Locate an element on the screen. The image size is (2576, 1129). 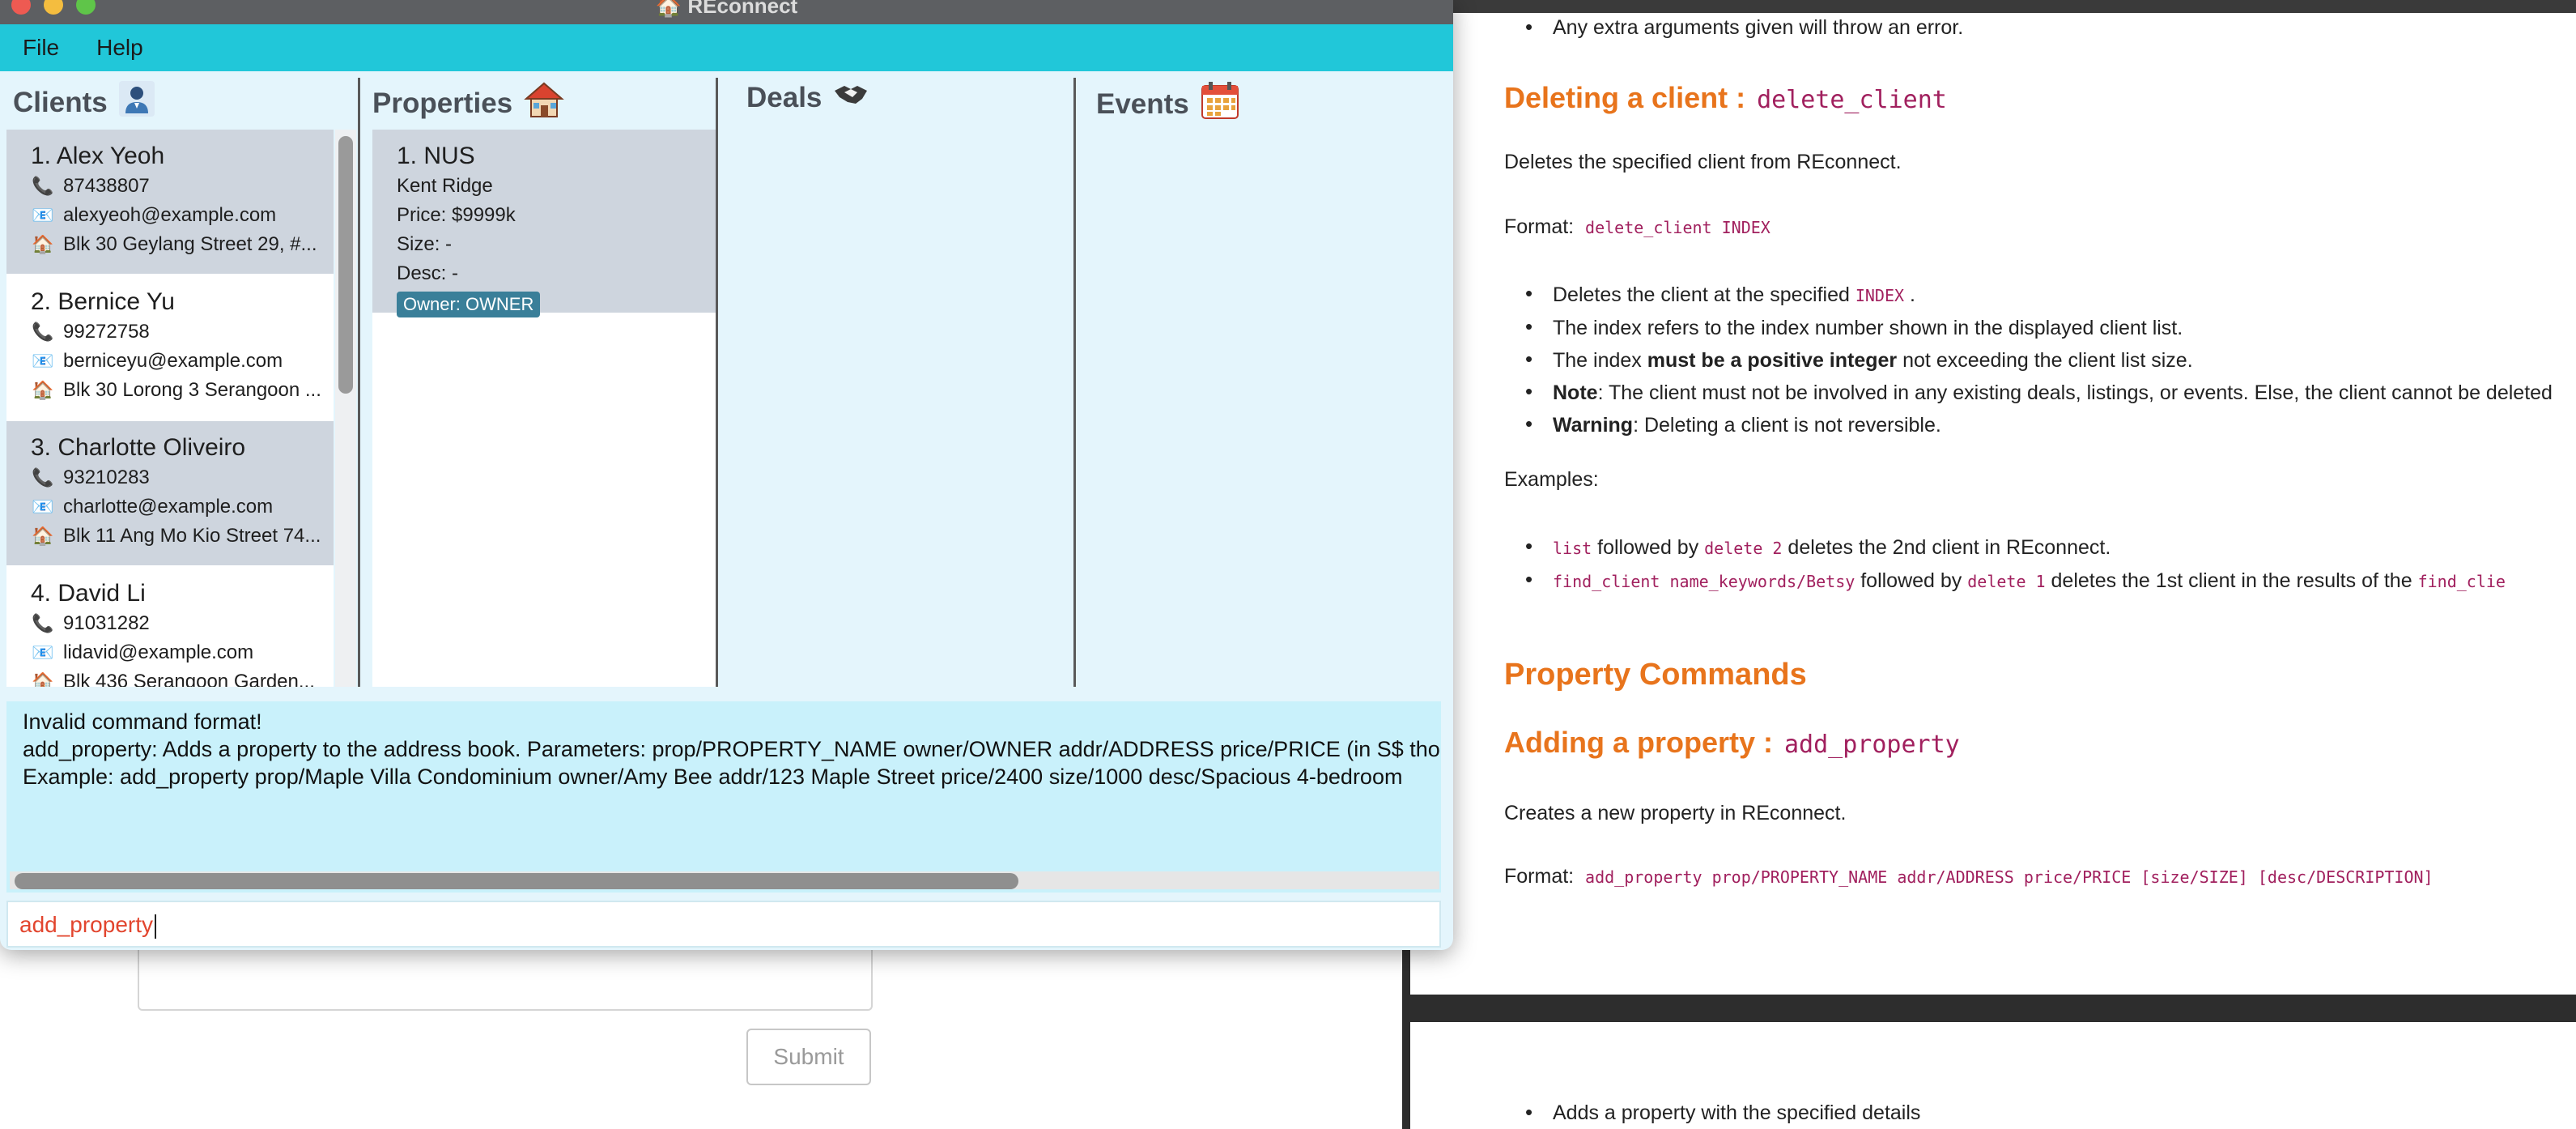
delete-client-heading: Deleting a client : delete_client is located at coordinates (1726, 98).